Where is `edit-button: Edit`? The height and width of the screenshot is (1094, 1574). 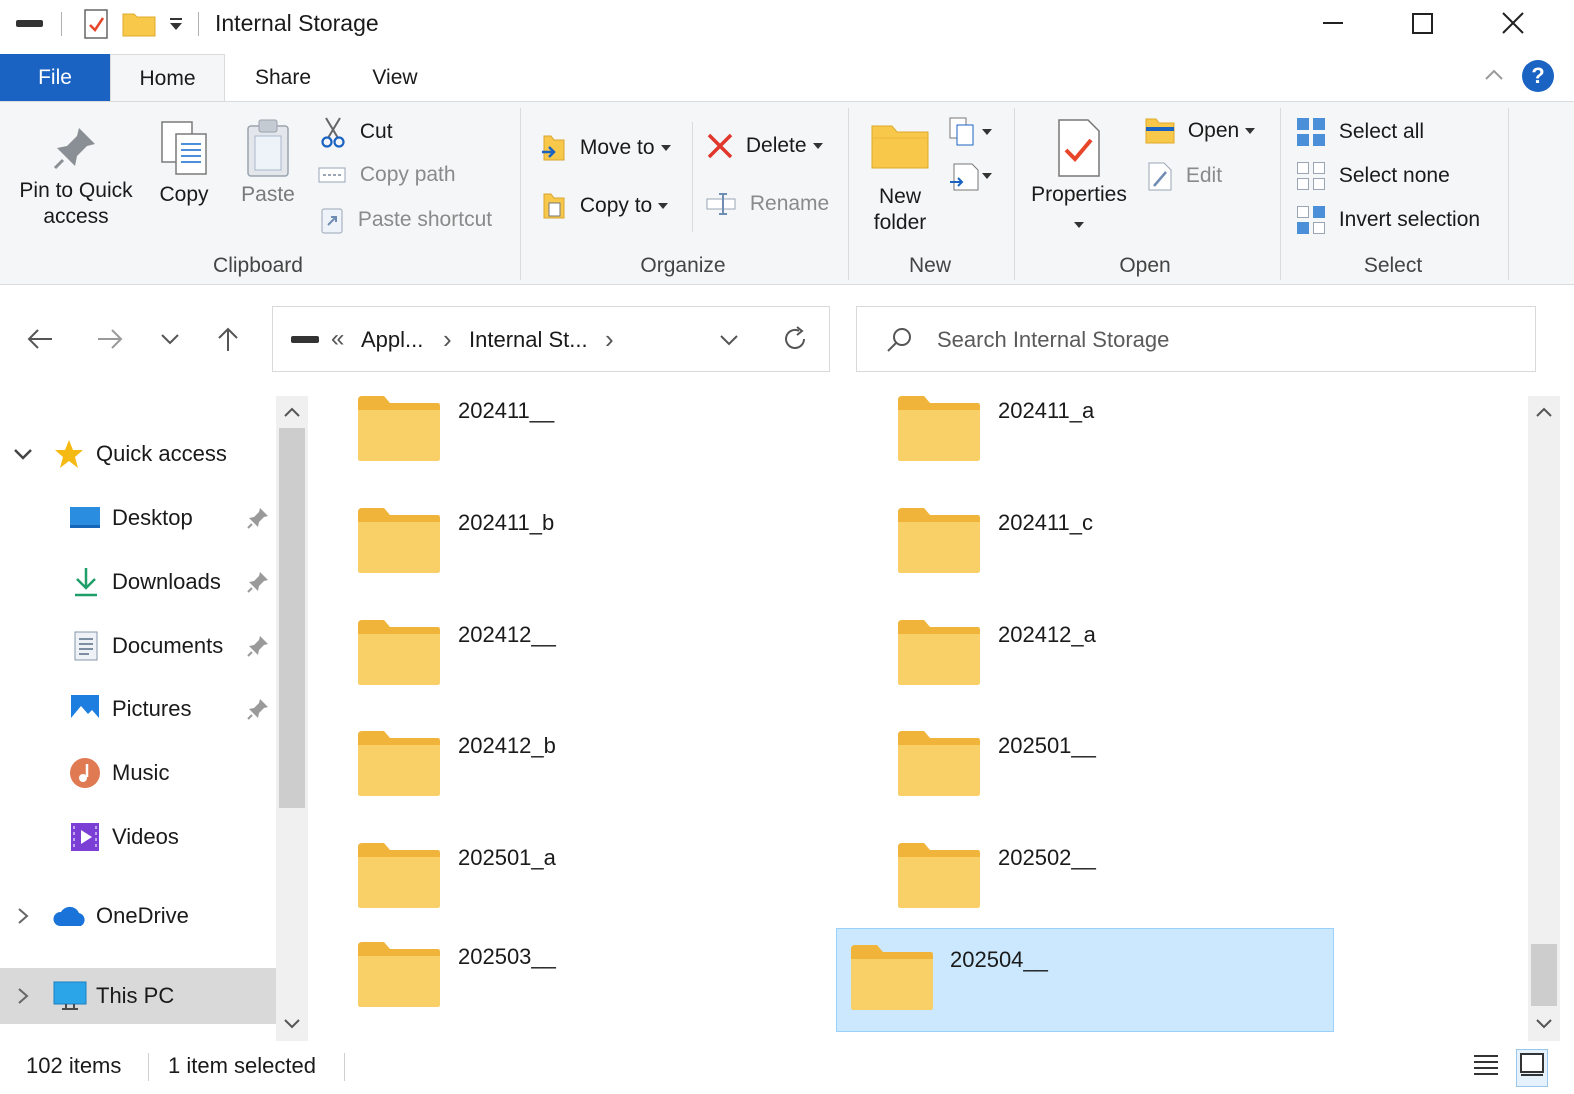
edit-button: Edit is located at coordinates (1184, 176).